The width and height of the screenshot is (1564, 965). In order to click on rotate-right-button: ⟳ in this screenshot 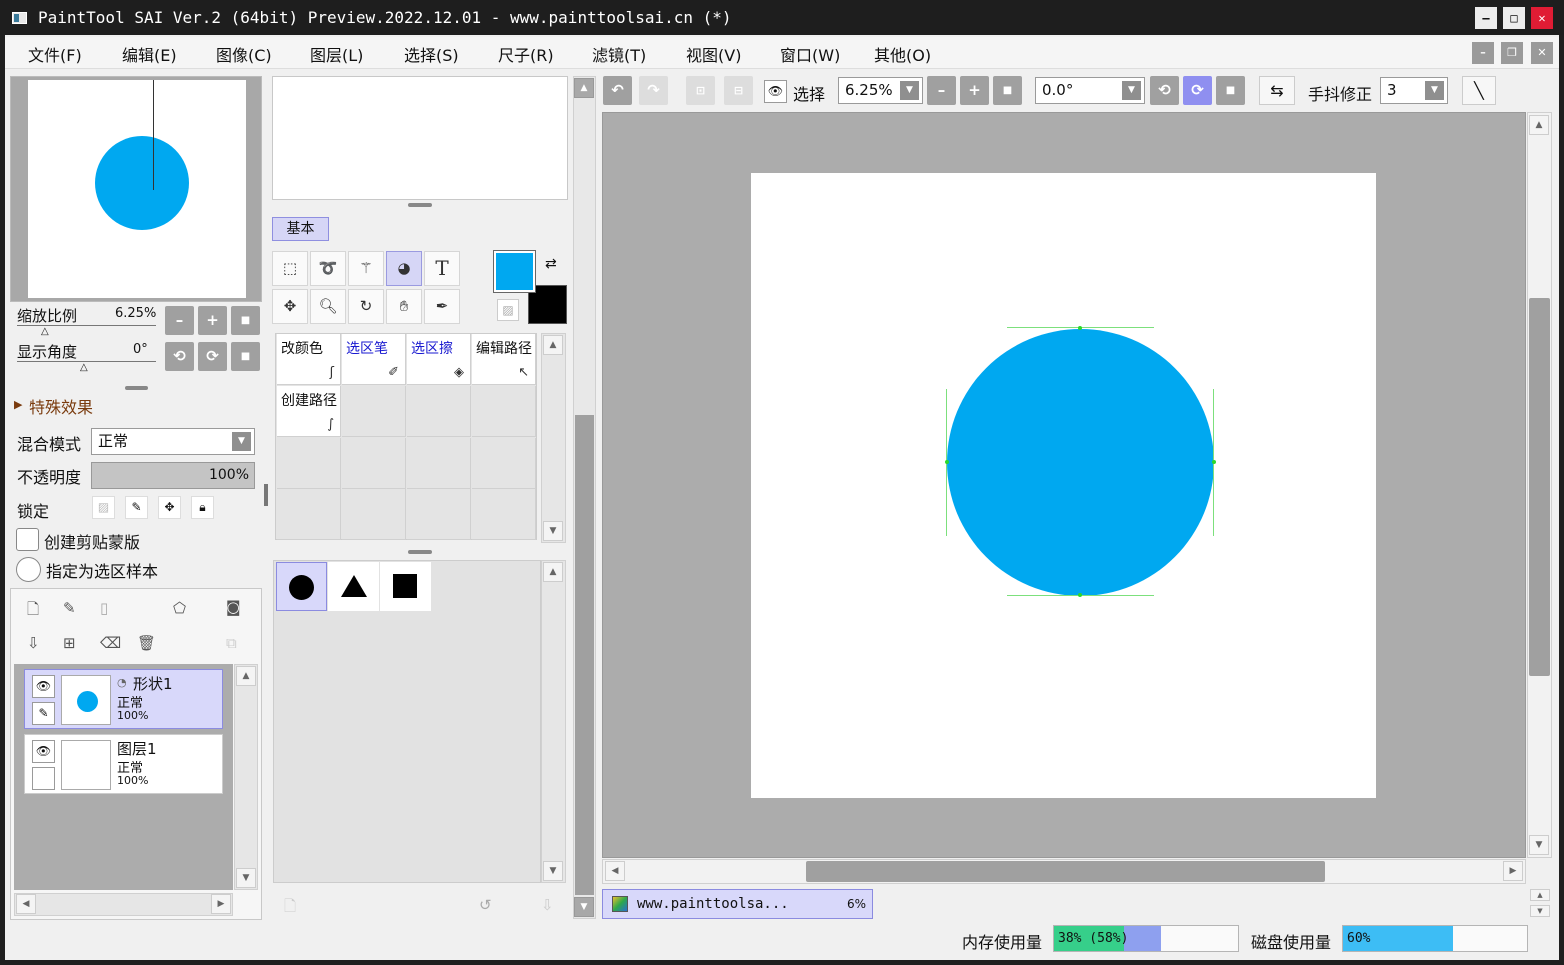, I will do `click(212, 356)`.